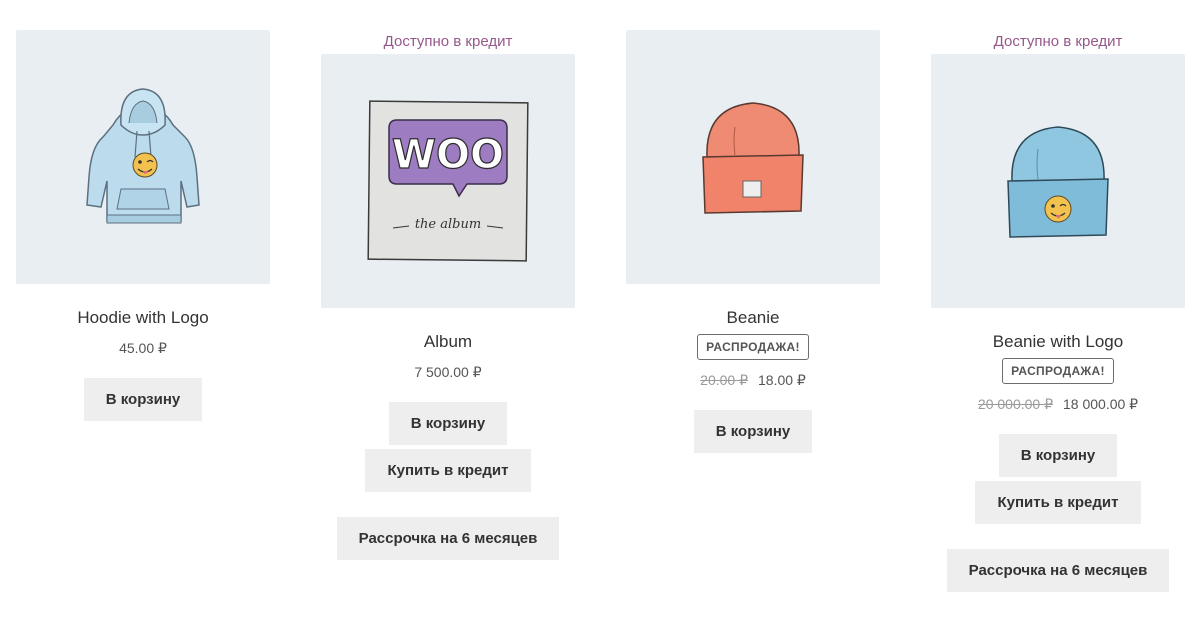 The image size is (1203, 618). I want to click on woo-album-icon: WOO the album, so click(448, 181).